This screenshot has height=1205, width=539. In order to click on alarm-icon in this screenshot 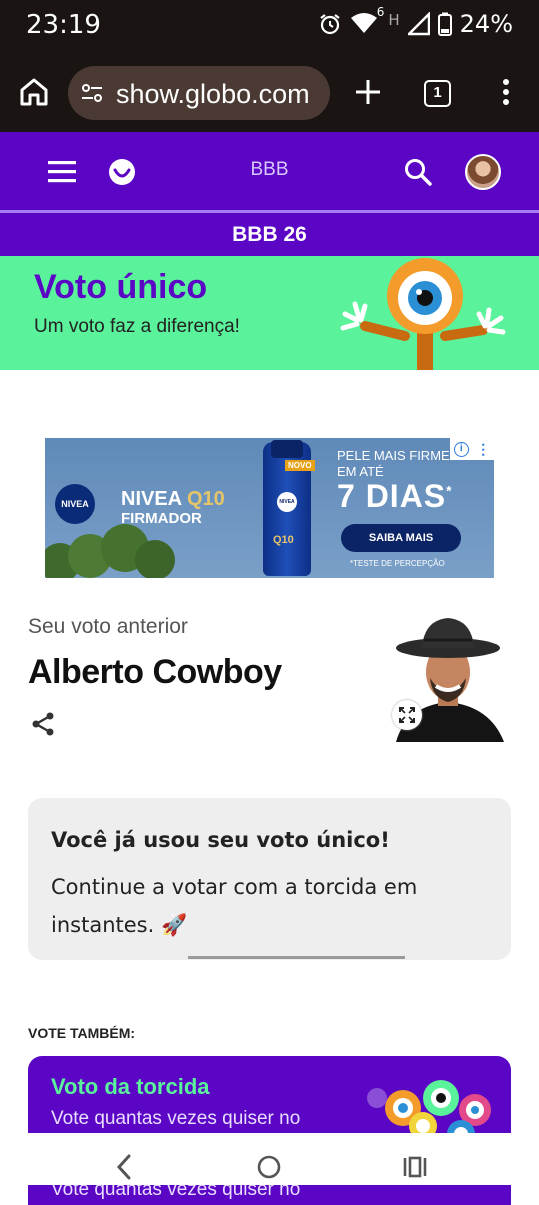, I will do `click(330, 24)`.